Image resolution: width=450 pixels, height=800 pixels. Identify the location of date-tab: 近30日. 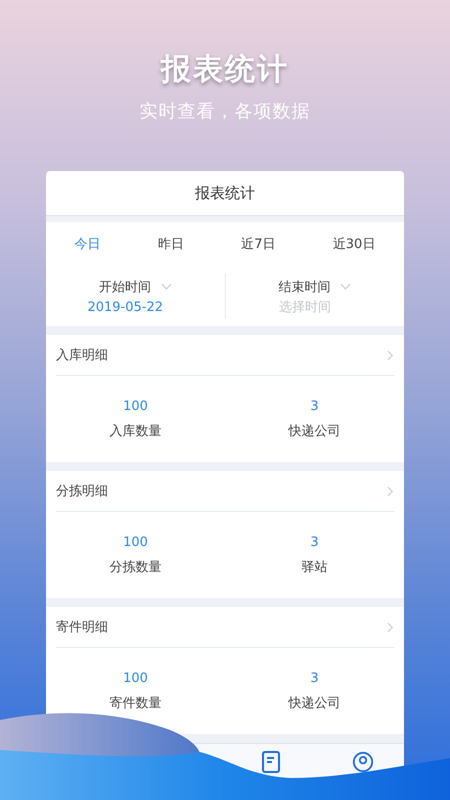
(354, 244).